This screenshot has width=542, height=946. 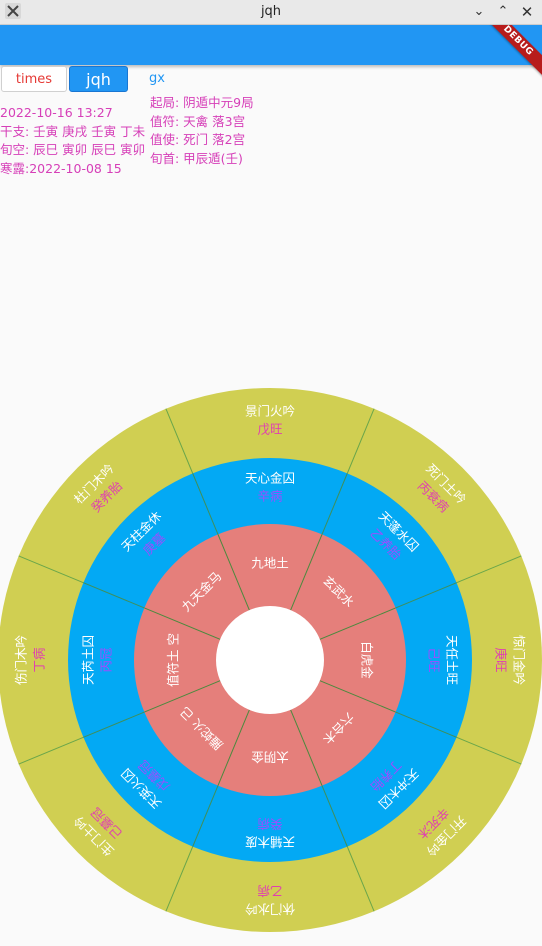 I want to click on minimize-icon: ⌄, so click(x=479, y=12).